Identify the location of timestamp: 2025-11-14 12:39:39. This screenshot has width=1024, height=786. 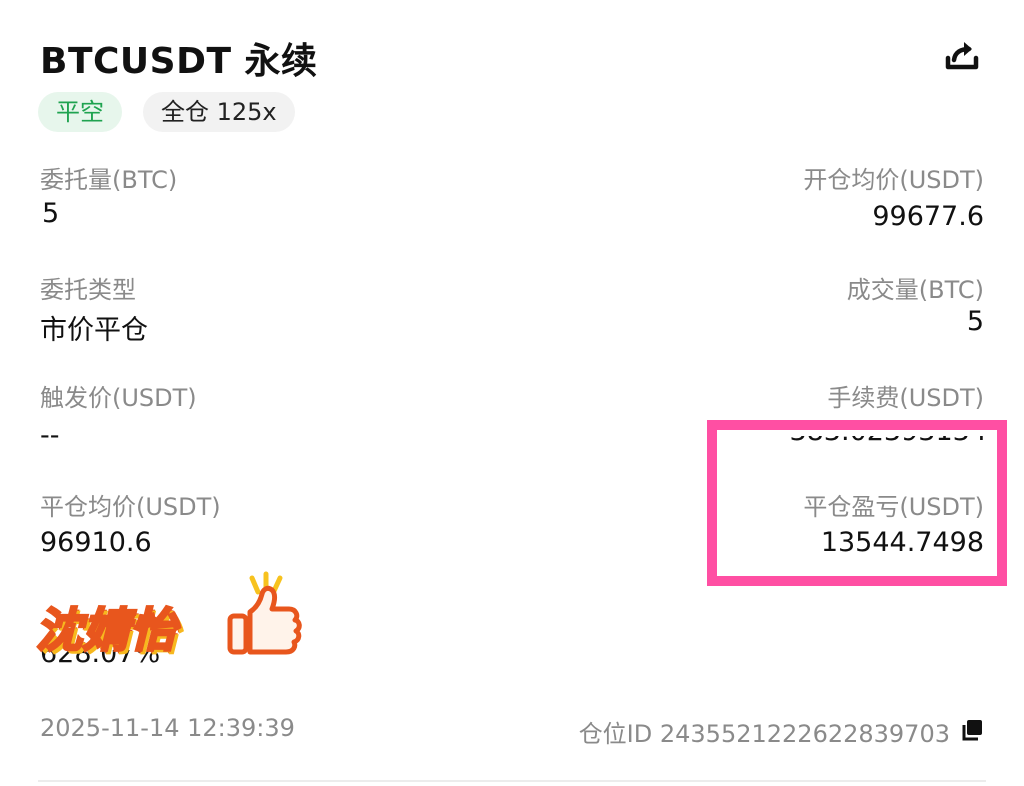
(167, 728).